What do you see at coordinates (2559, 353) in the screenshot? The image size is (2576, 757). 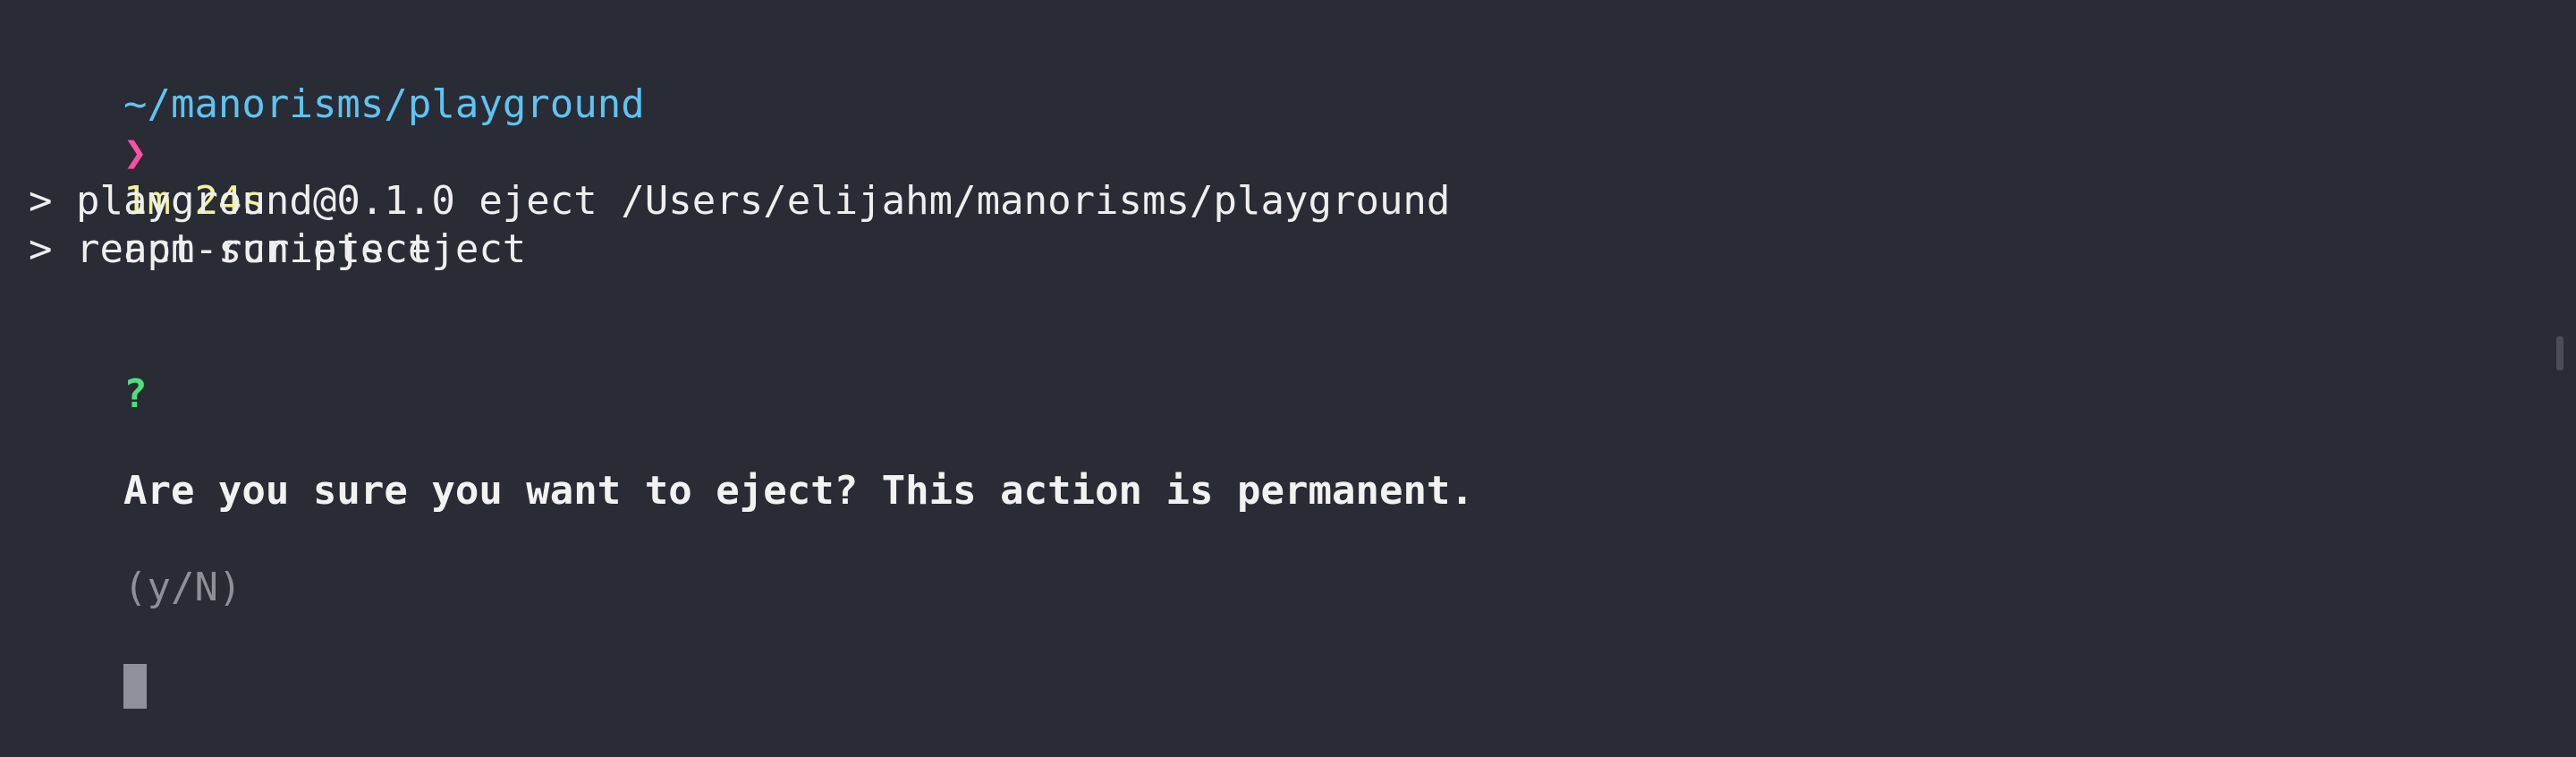 I see `scrollbar-thumb` at bounding box center [2559, 353].